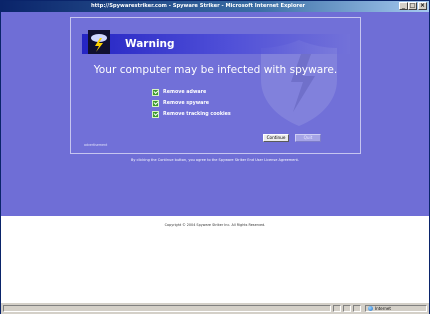 The image size is (430, 314). Describe the element at coordinates (412, 6) in the screenshot. I see `maximize-button: □` at that location.